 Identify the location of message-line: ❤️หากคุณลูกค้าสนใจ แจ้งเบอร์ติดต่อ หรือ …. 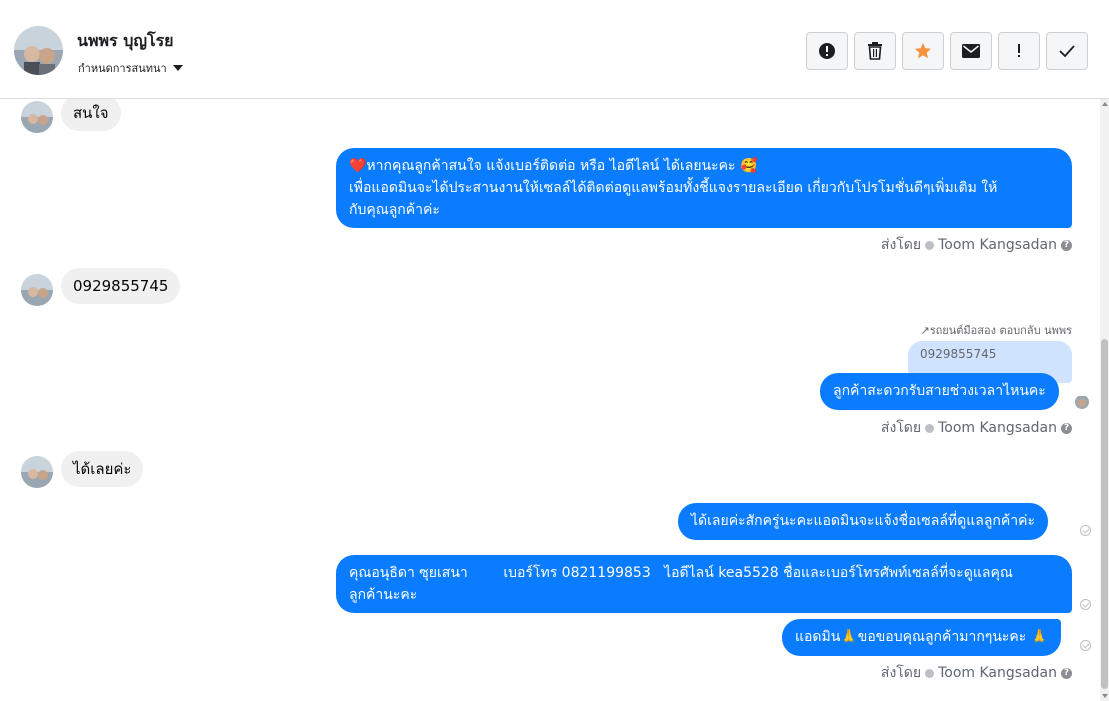
(553, 166).